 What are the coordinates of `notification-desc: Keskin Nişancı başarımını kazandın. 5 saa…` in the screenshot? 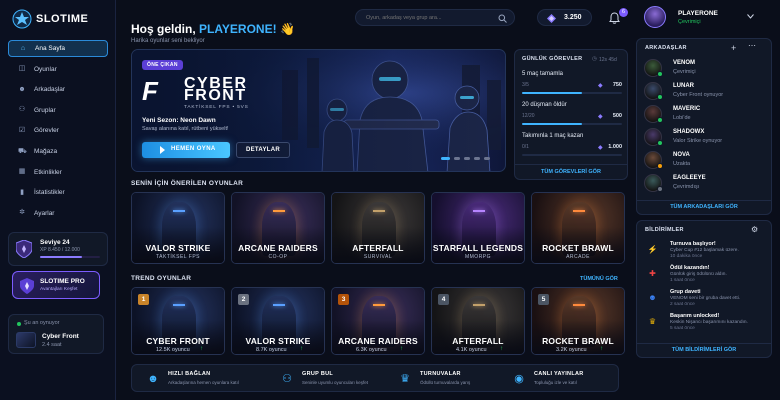 It's located at (716, 326).